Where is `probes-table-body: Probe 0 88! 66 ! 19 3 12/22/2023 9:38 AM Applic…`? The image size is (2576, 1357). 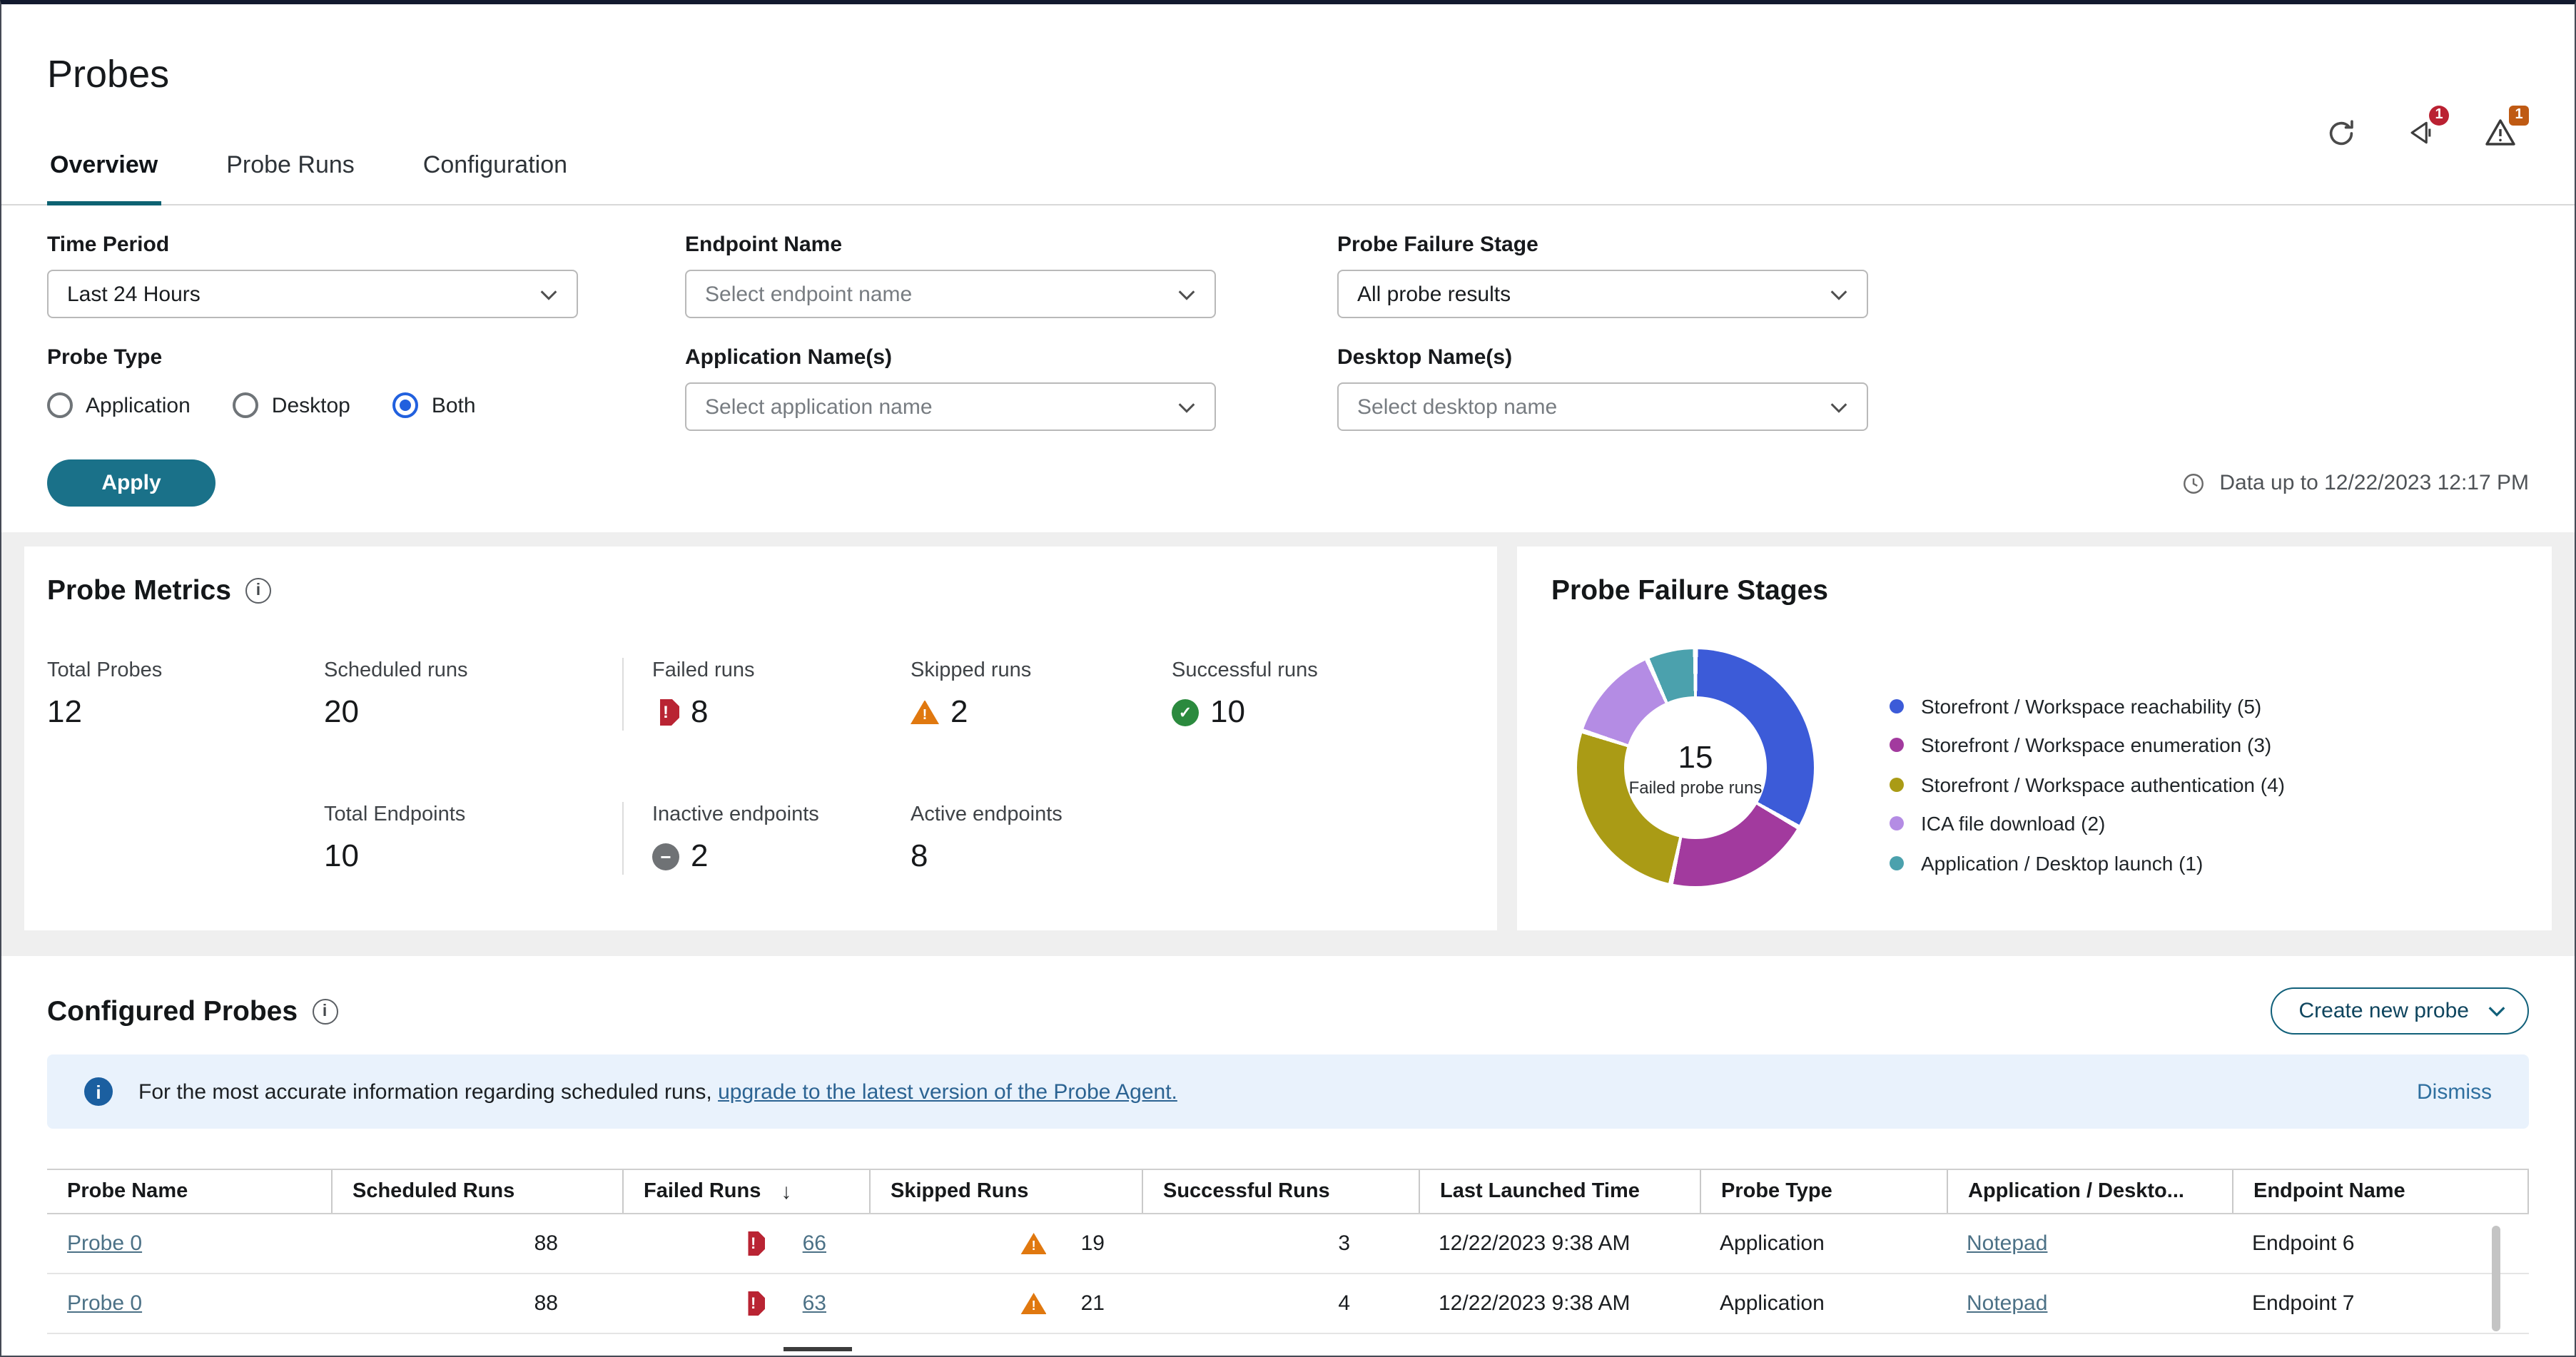
probes-table-body: Probe 0 88! 66 ! 19 3 12/22/2023 9:38 AM Applic… is located at coordinates (1288, 1274).